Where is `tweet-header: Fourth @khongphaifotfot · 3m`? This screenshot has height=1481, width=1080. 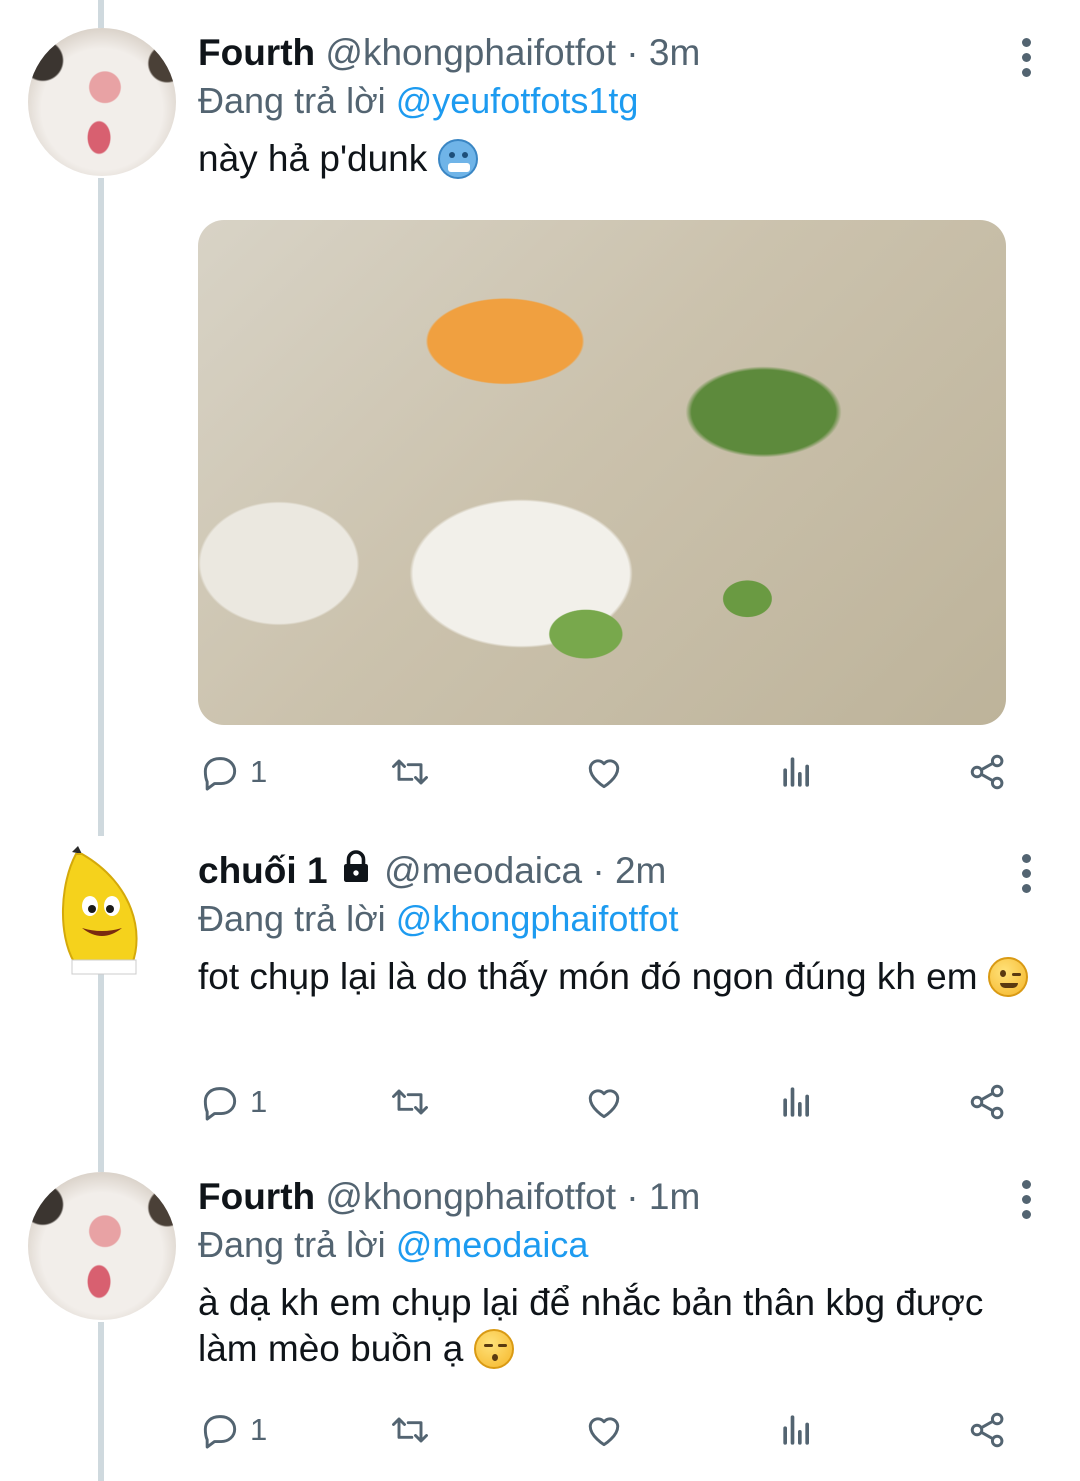
tweet-header: Fourth @khongphaifotfot · 3m is located at coordinates (619, 53).